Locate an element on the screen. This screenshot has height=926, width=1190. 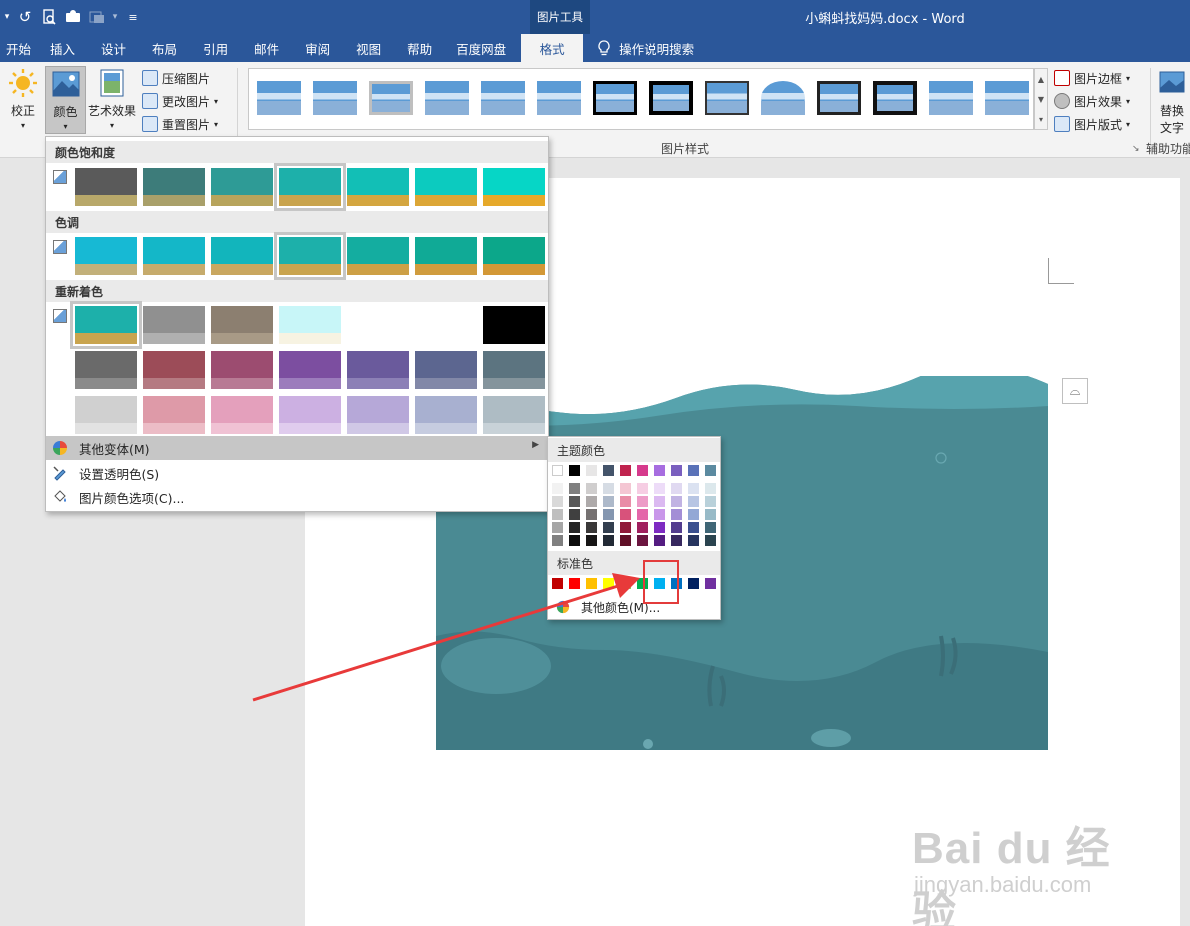
tab-insert: 插入 is located at coordinates (62, 48).